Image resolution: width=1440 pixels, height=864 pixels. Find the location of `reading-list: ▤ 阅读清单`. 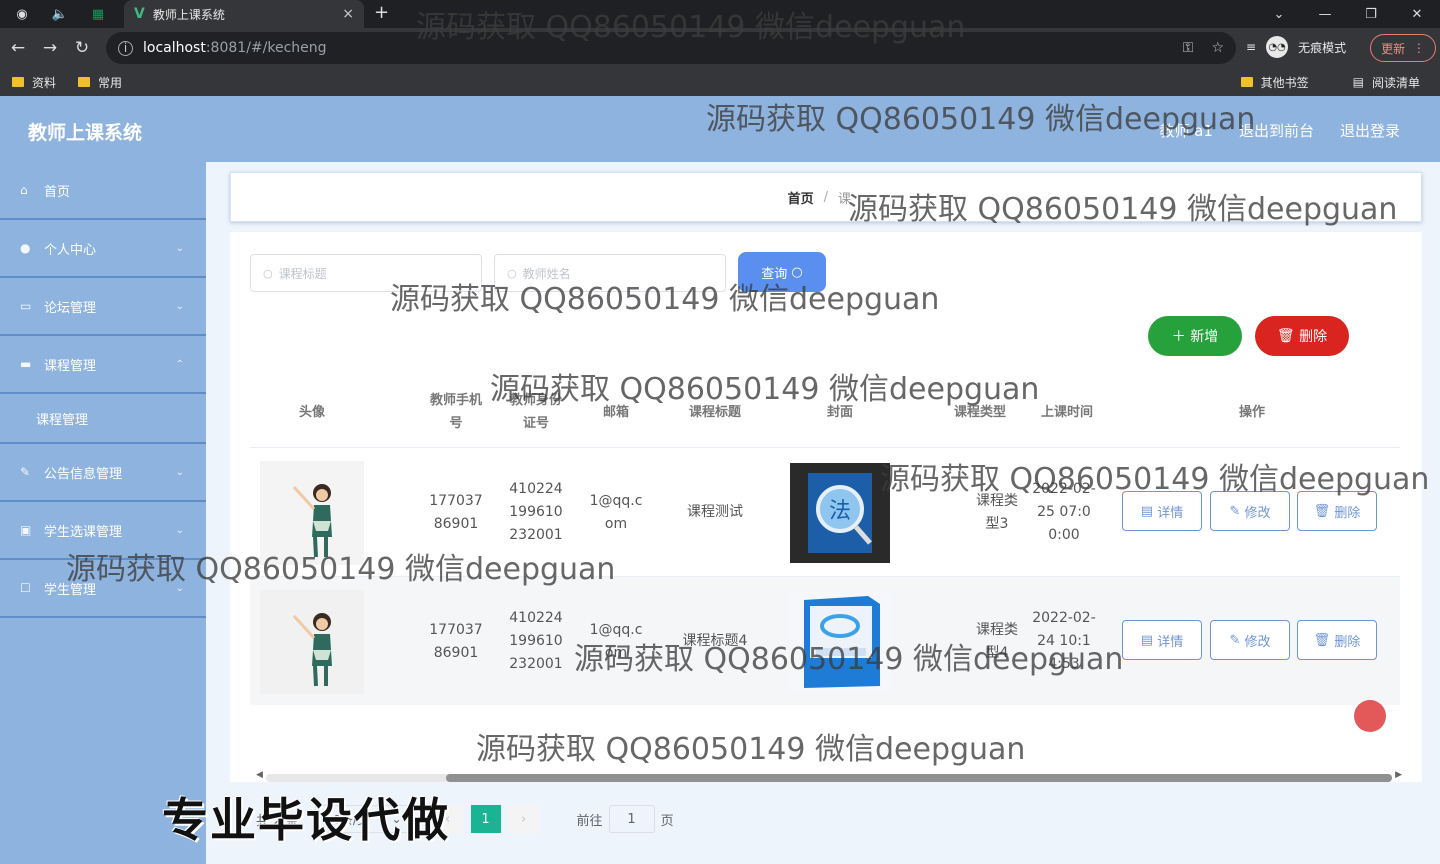

reading-list: ▤ 阅读清单 is located at coordinates (1386, 82).